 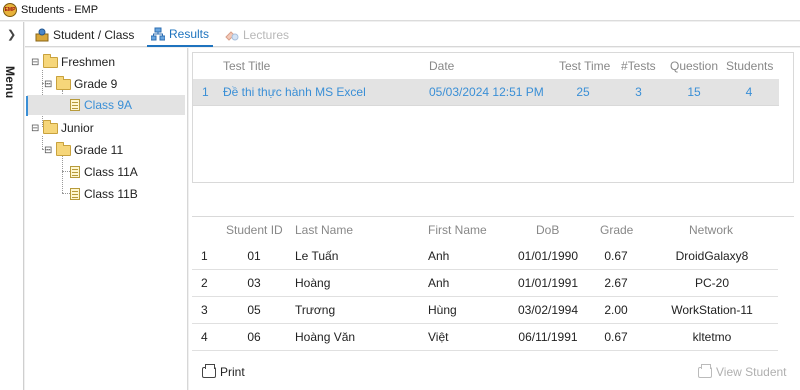 What do you see at coordinates (27, 106) in the screenshot?
I see `selection-indicator` at bounding box center [27, 106].